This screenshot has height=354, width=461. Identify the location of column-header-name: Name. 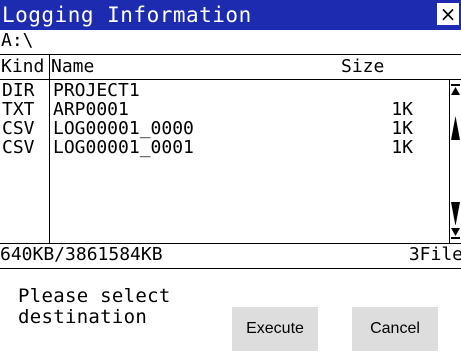
(73, 66).